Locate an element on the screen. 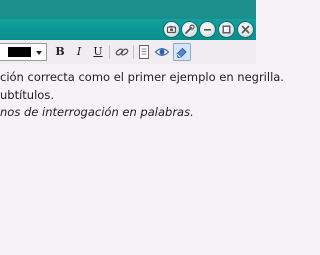  title-bar is located at coordinates (128, 29).